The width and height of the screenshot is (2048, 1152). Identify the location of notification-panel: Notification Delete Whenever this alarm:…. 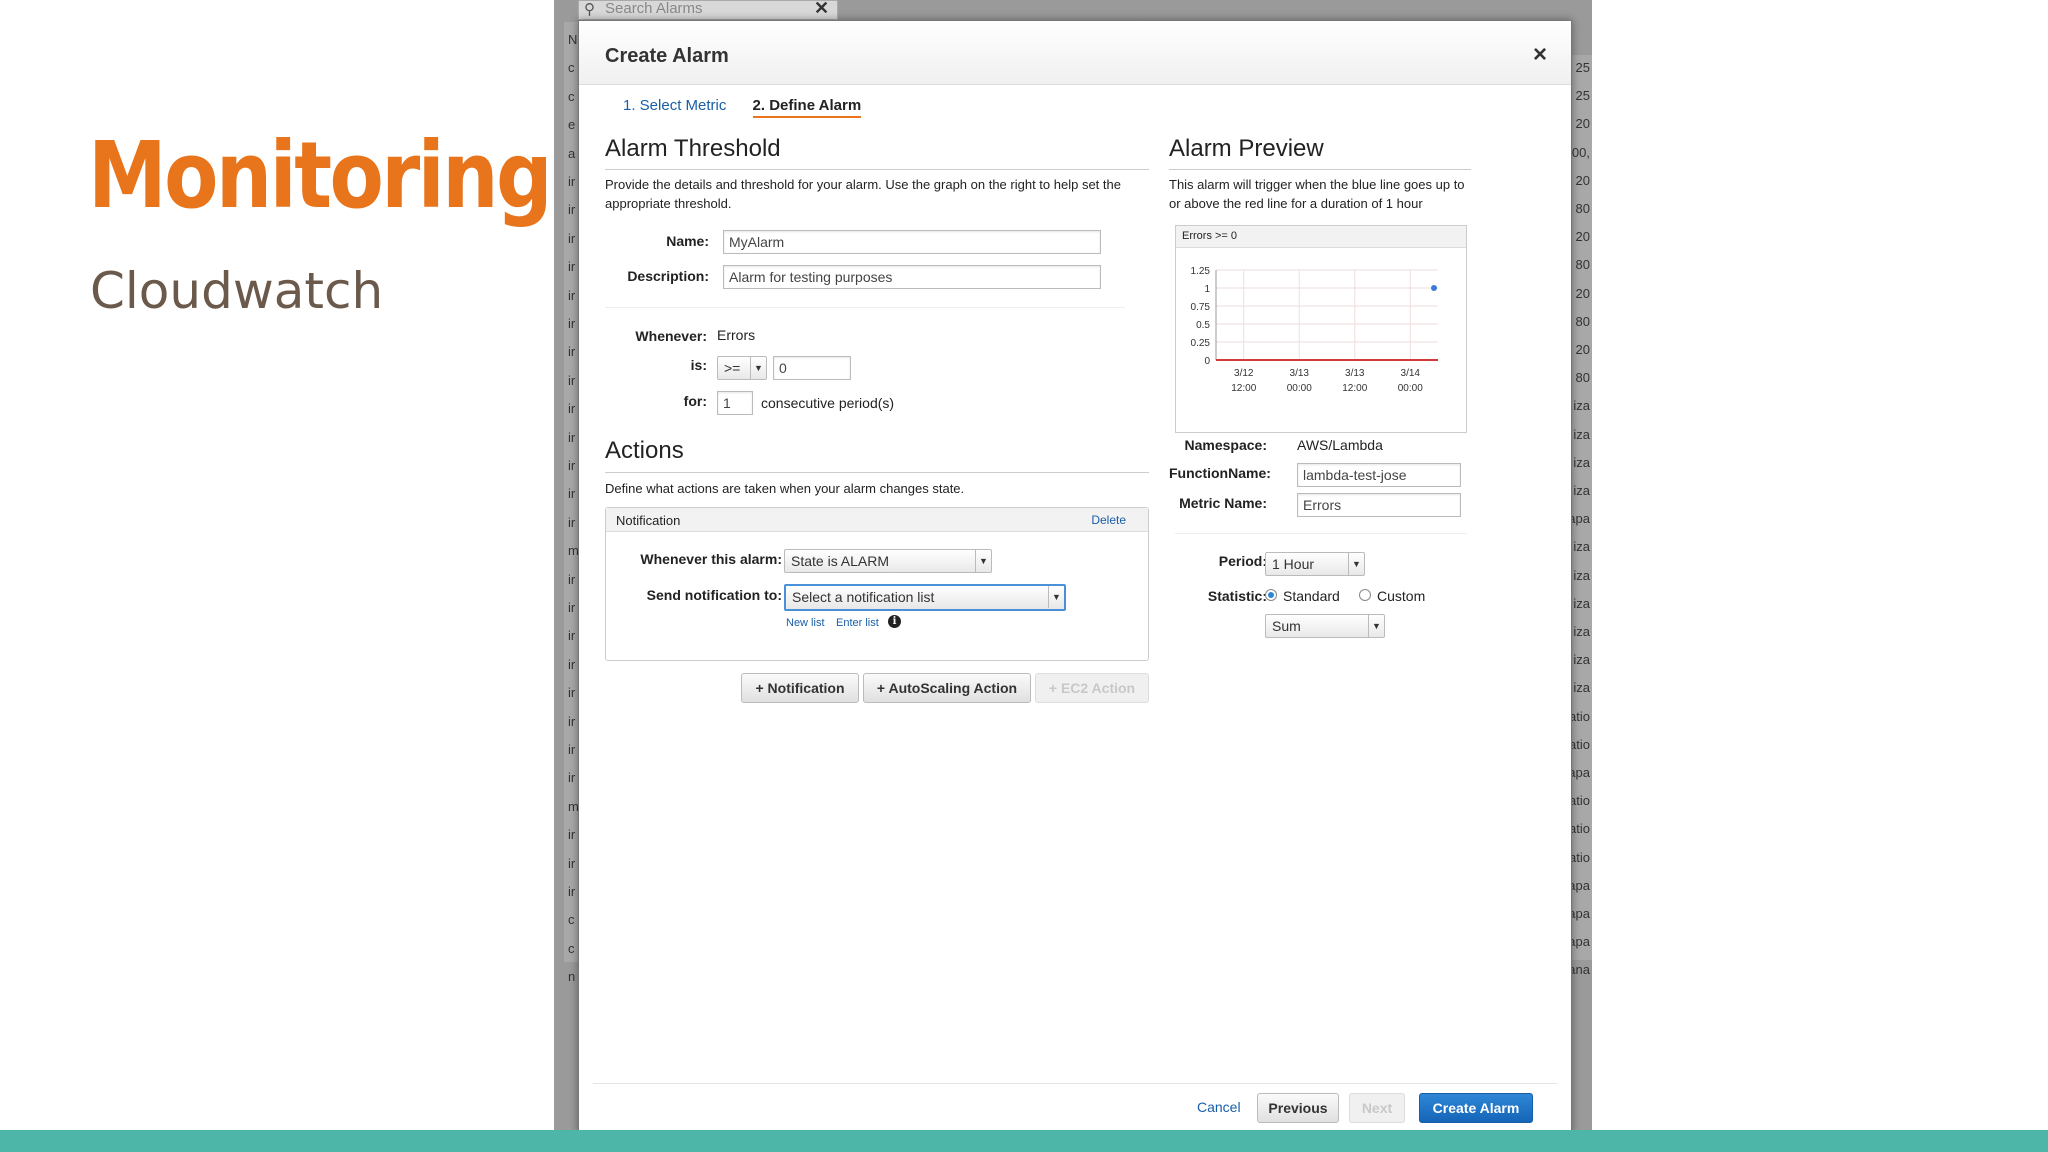
(877, 584).